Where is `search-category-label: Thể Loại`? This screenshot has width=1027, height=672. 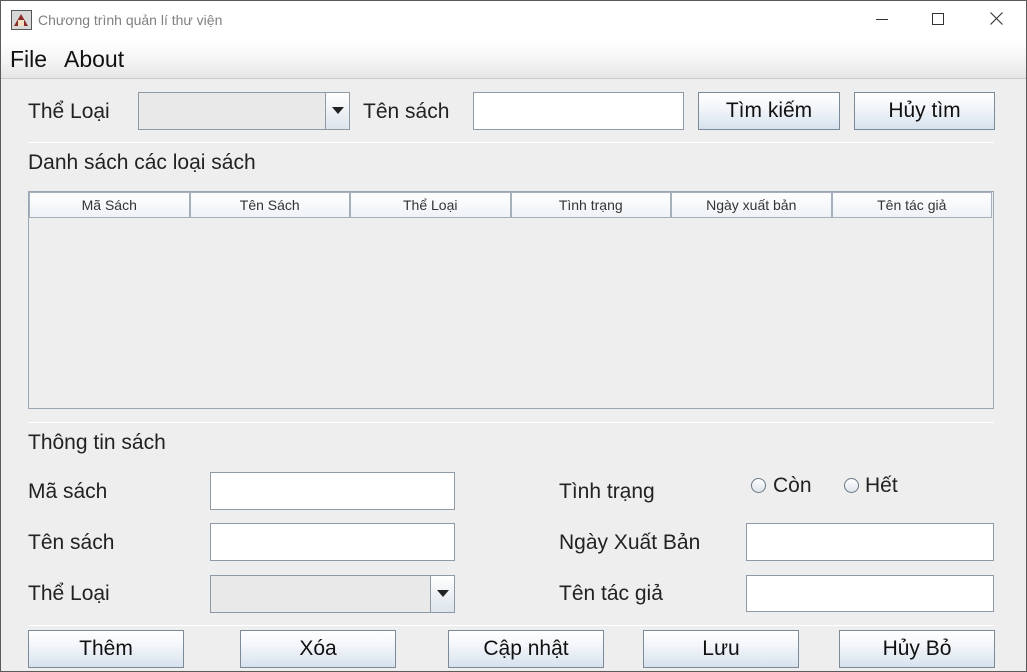
search-category-label: Thể Loại is located at coordinates (69, 111).